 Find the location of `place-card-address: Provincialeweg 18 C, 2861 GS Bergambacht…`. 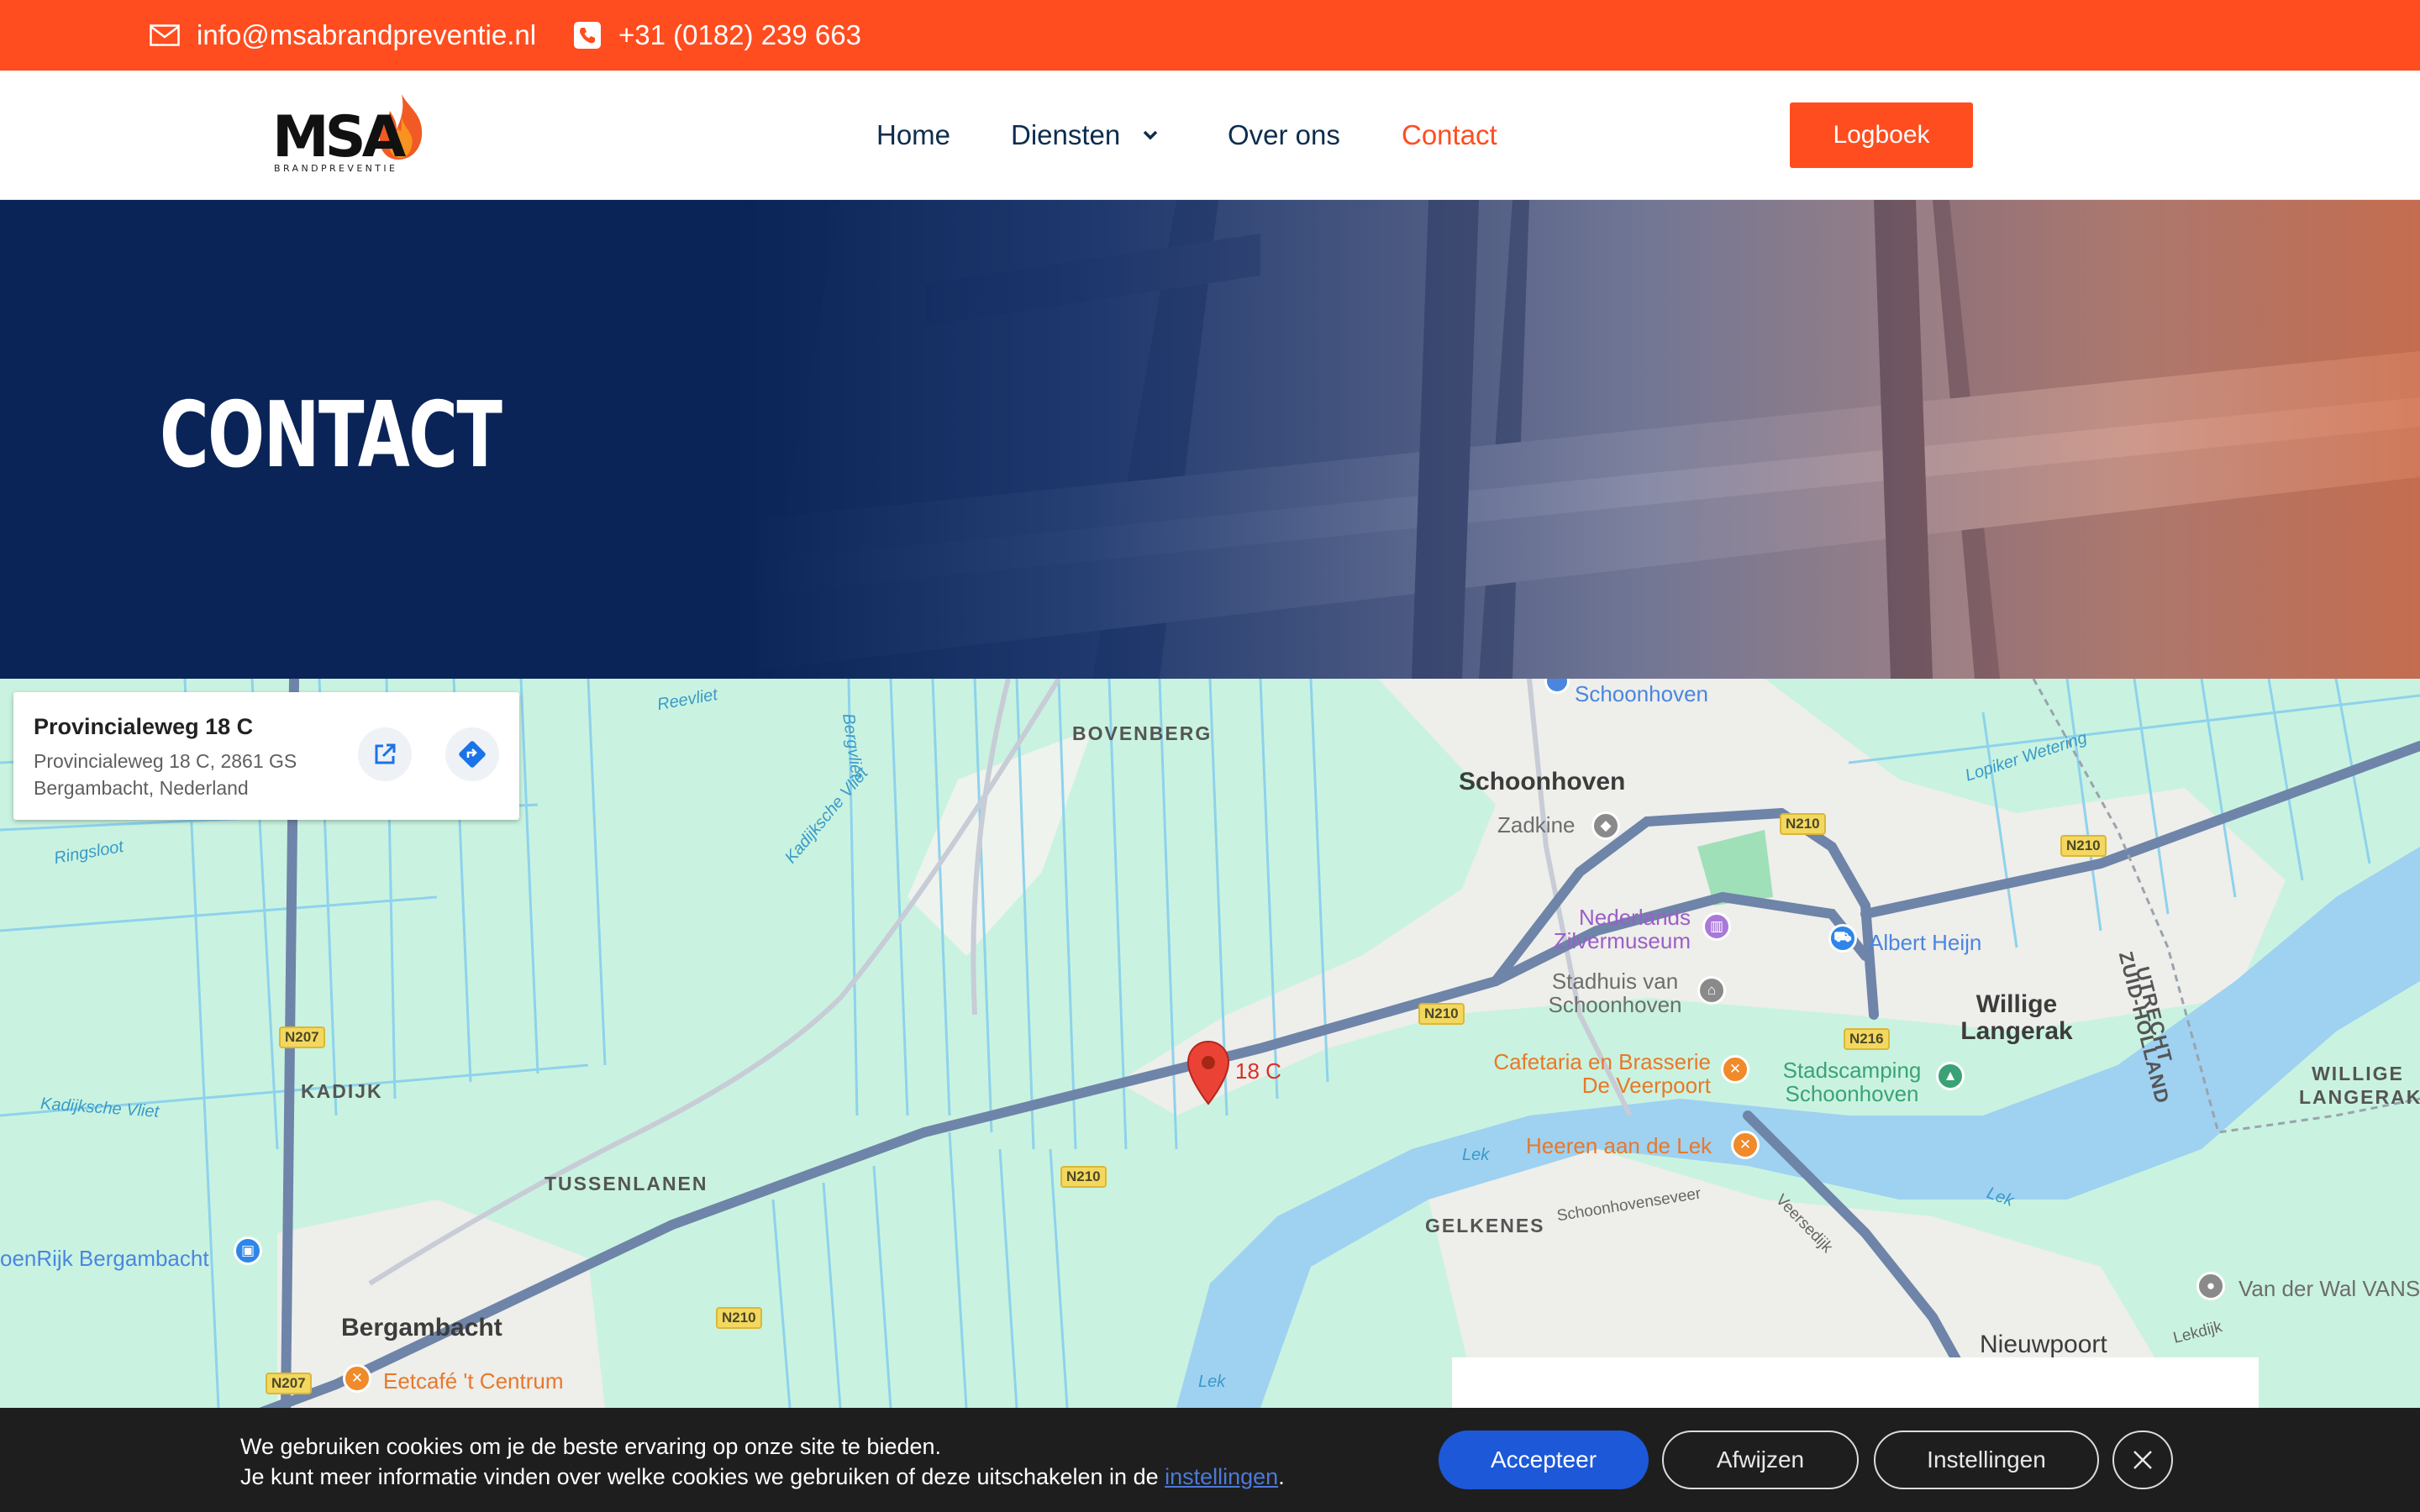

place-card-address: Provincialeweg 18 C, 2861 GS Bergambacht… is located at coordinates (165, 774).